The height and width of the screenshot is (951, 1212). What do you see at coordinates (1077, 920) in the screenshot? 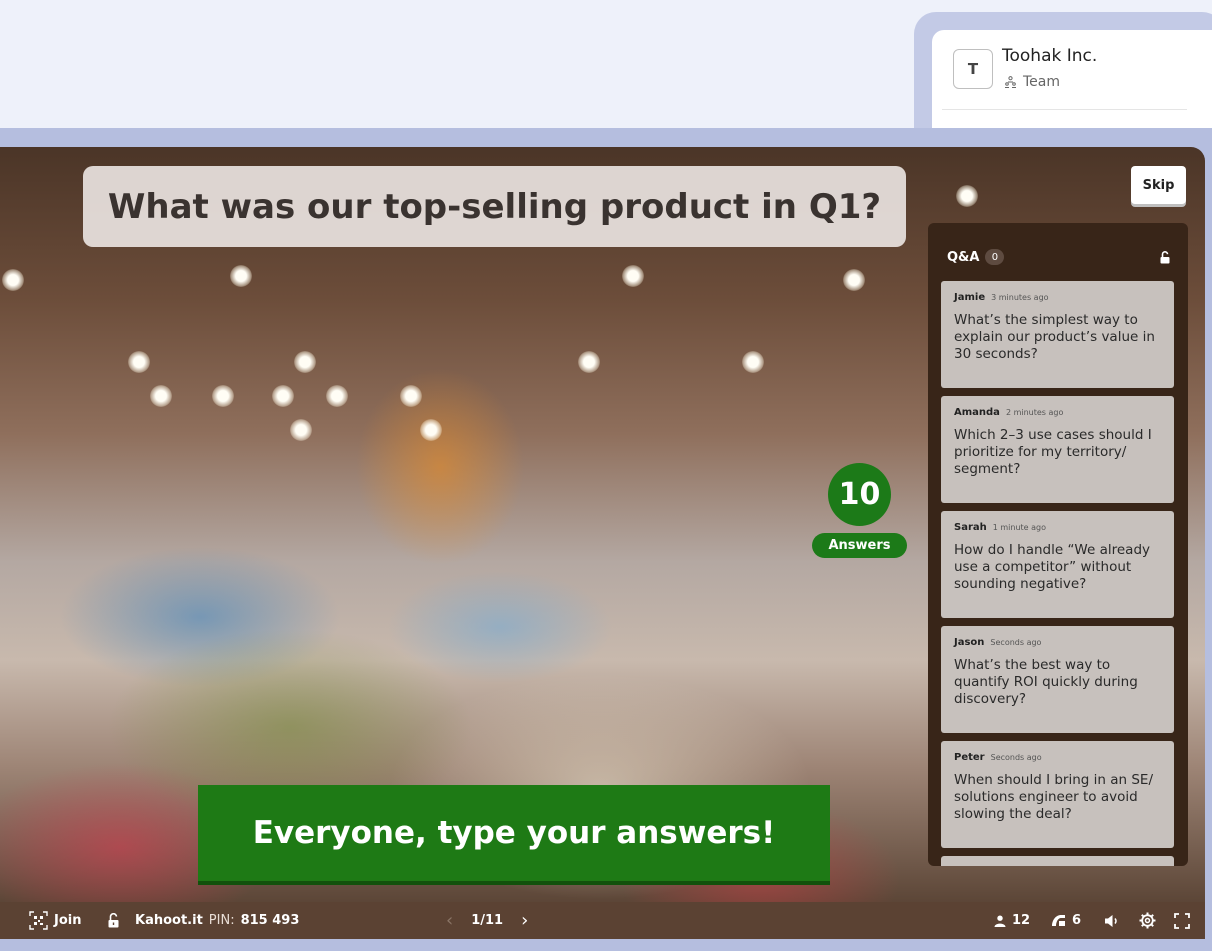
I see `answer-count-value: 6` at bounding box center [1077, 920].